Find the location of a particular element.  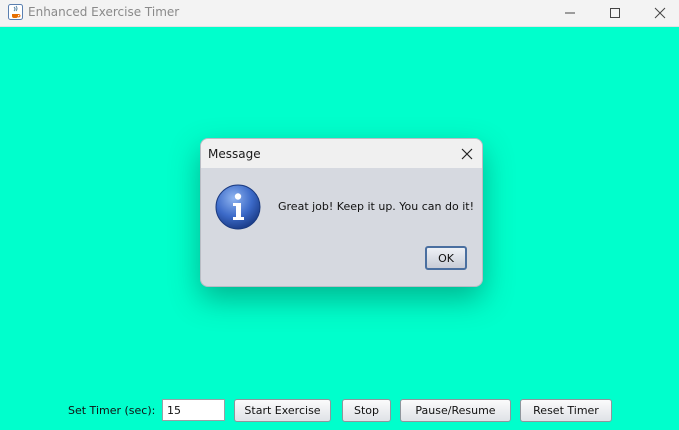

window-titlebar: Enhanced Exercise Timer is located at coordinates (339, 13).